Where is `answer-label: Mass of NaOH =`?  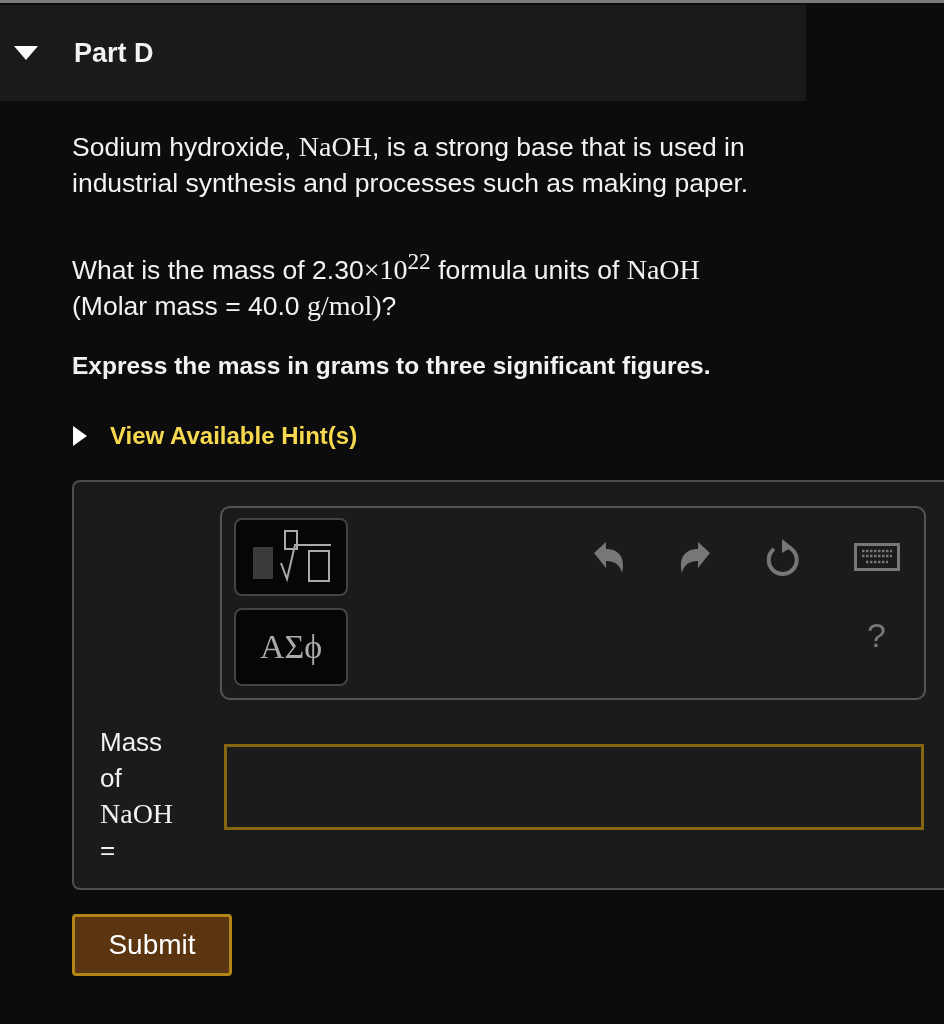 answer-label: Mass of NaOH = is located at coordinates (137, 797).